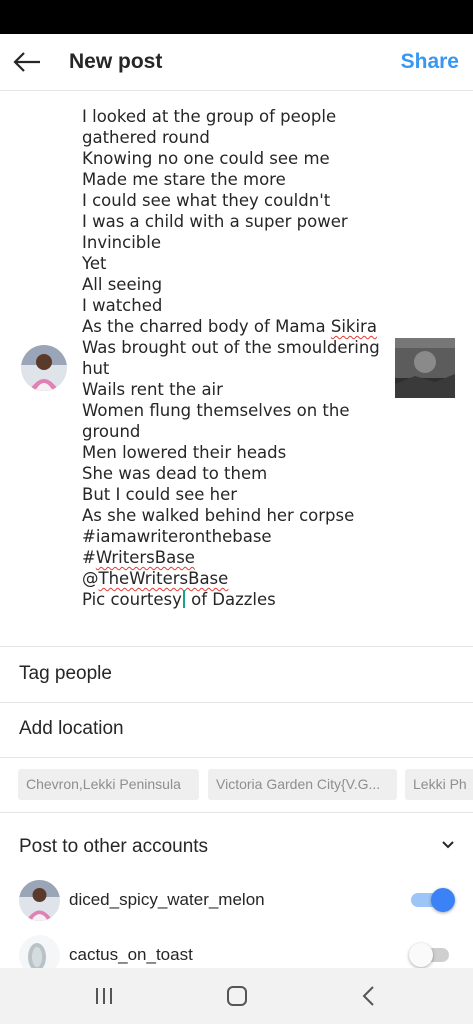 This screenshot has height=1024, width=473. I want to click on tag-people-label: Tag people, so click(65, 673).